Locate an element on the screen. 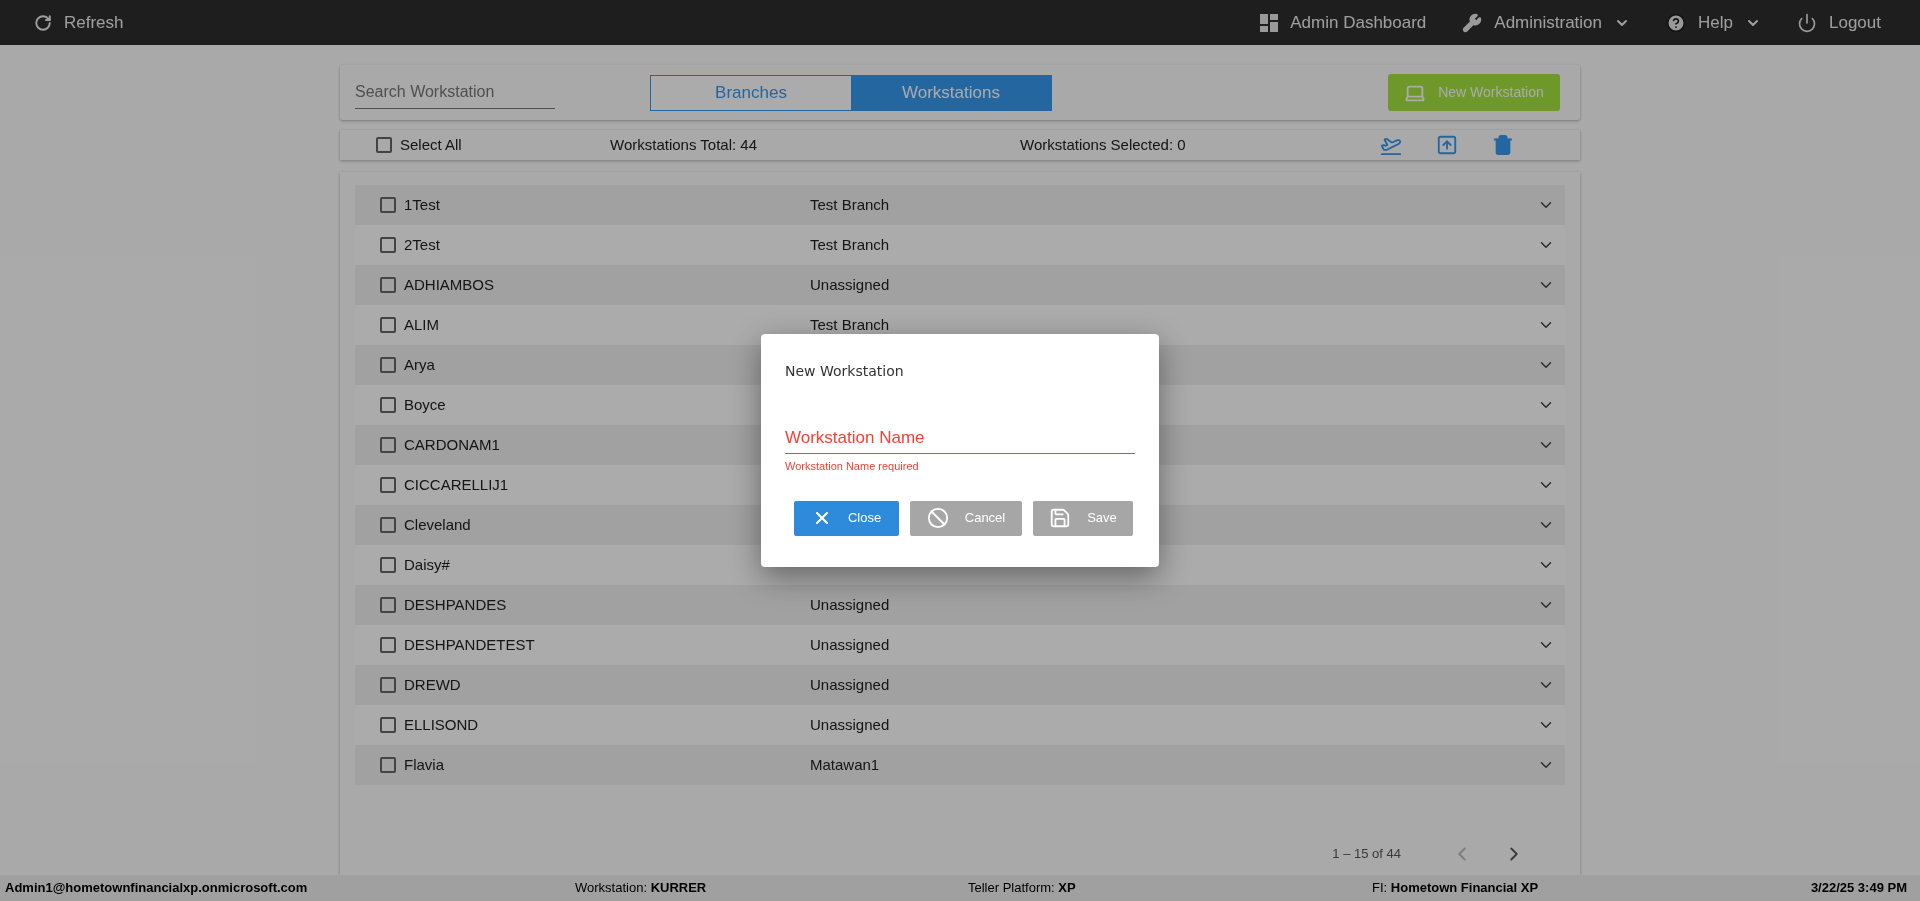  branch-name: Matawan1 is located at coordinates (845, 764).